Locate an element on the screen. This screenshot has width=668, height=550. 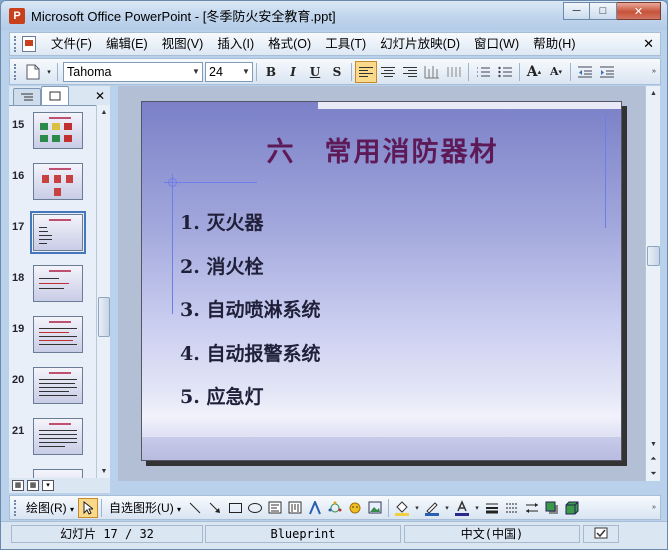
bold-button: B is located at coordinates (271, 72).